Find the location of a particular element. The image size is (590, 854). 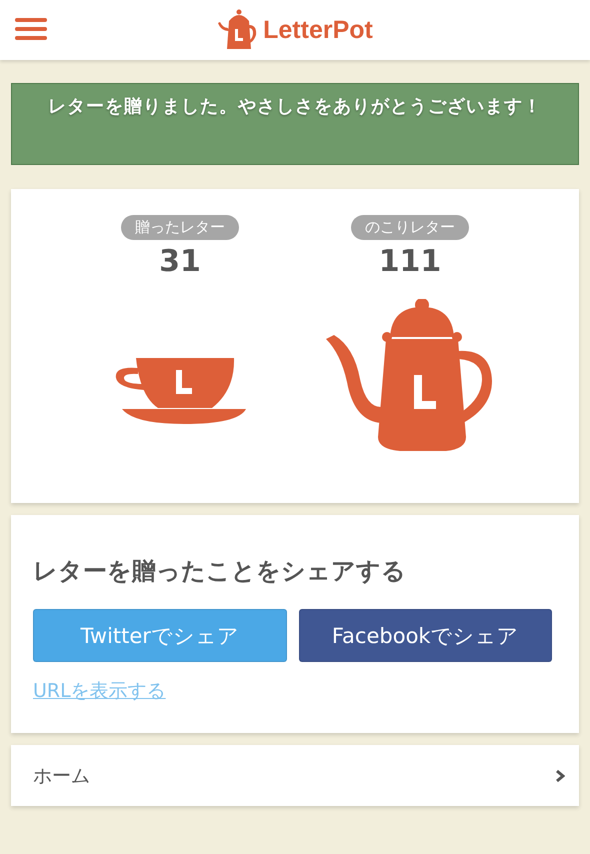

pot-logo-icon is located at coordinates (237, 30).